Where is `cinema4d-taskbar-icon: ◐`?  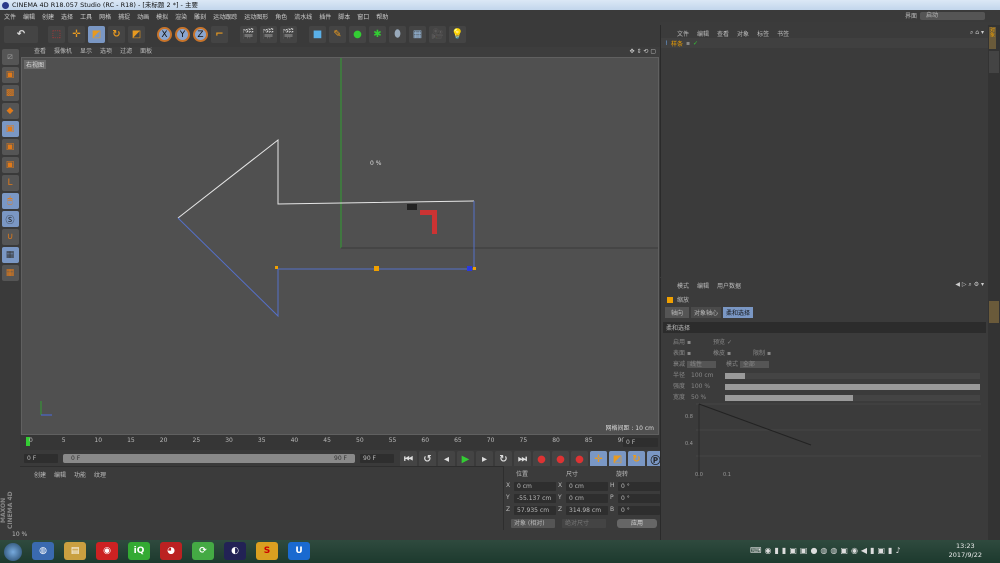
cinema4d-taskbar-icon: ◐ is located at coordinates (235, 551).